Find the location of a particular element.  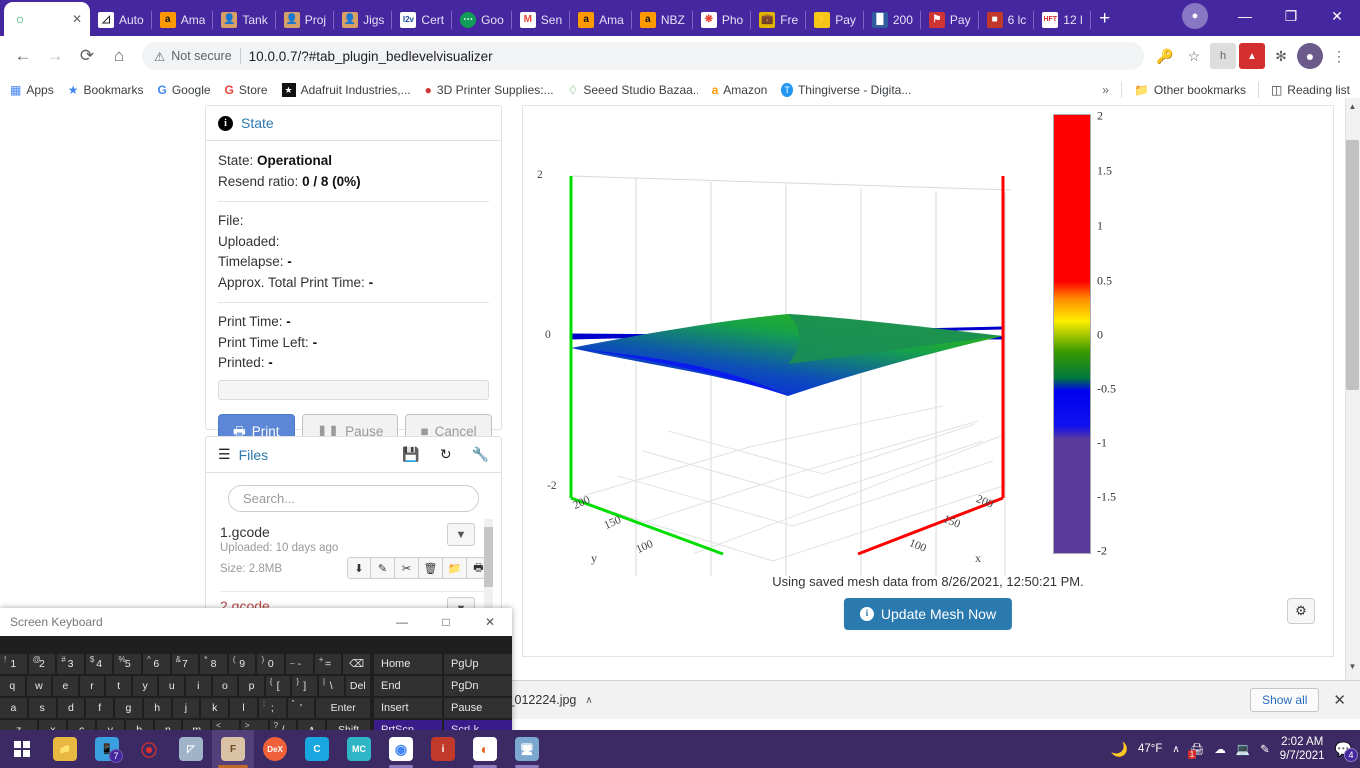

clock: 2:02 AM 9/7/2021 is located at coordinates (1302, 749).